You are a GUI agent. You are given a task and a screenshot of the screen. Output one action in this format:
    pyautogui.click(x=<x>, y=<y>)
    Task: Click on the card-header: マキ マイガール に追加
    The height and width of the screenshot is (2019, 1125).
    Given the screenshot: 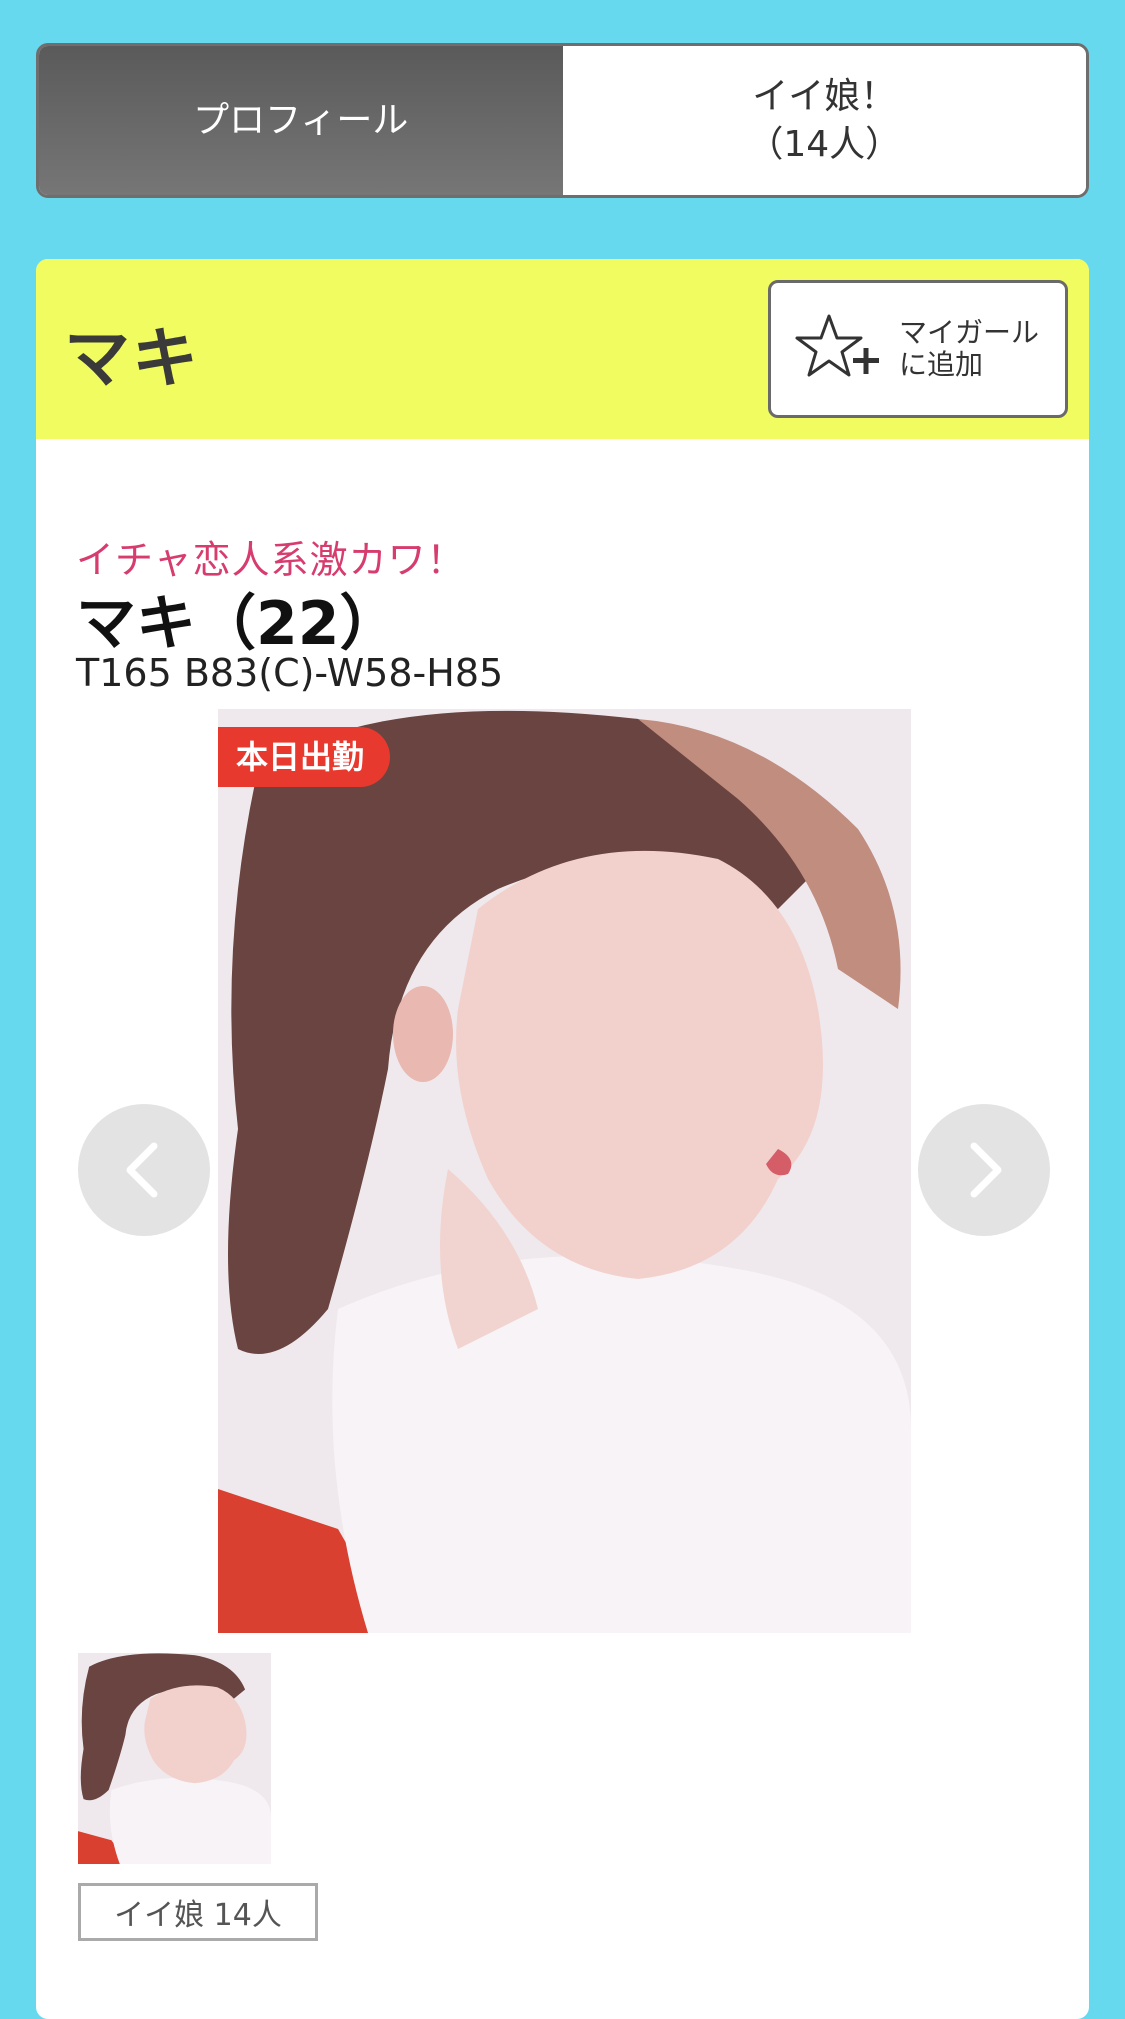 What is the action you would take?
    pyautogui.click(x=562, y=349)
    